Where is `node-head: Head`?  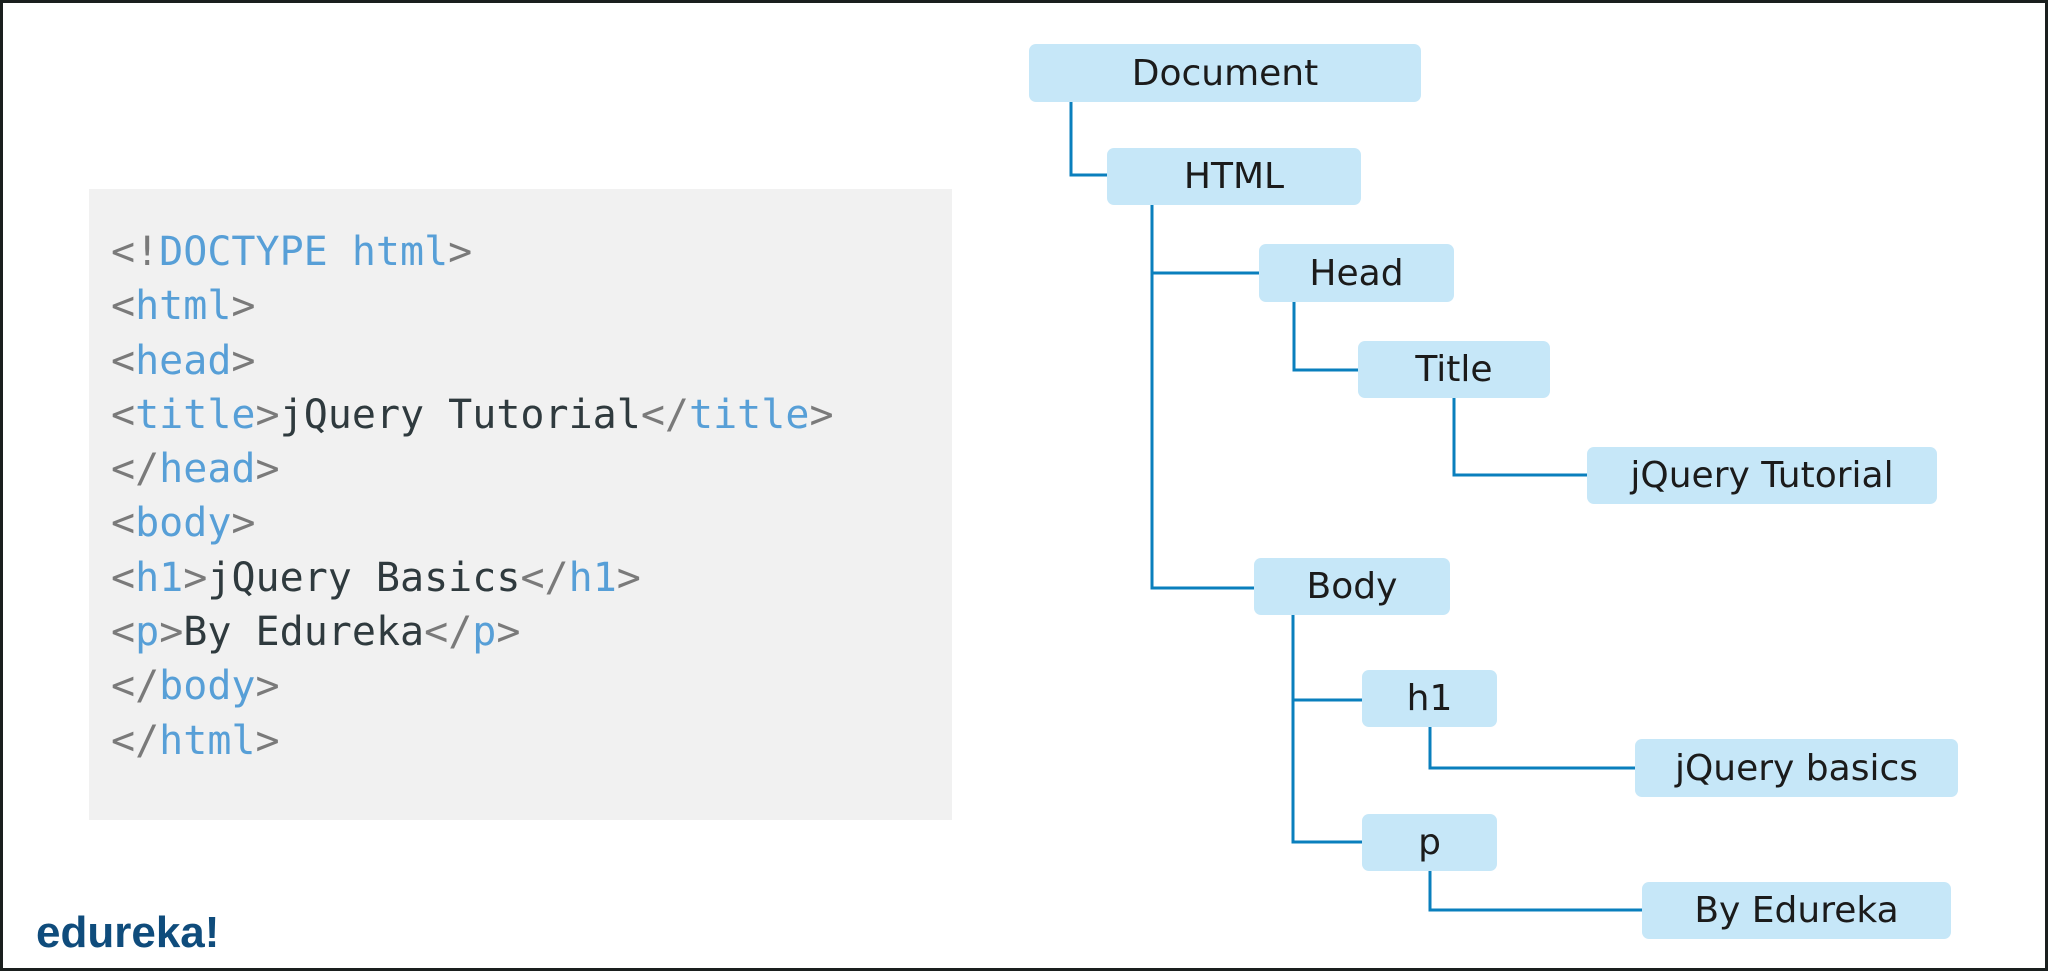 node-head: Head is located at coordinates (1356, 273).